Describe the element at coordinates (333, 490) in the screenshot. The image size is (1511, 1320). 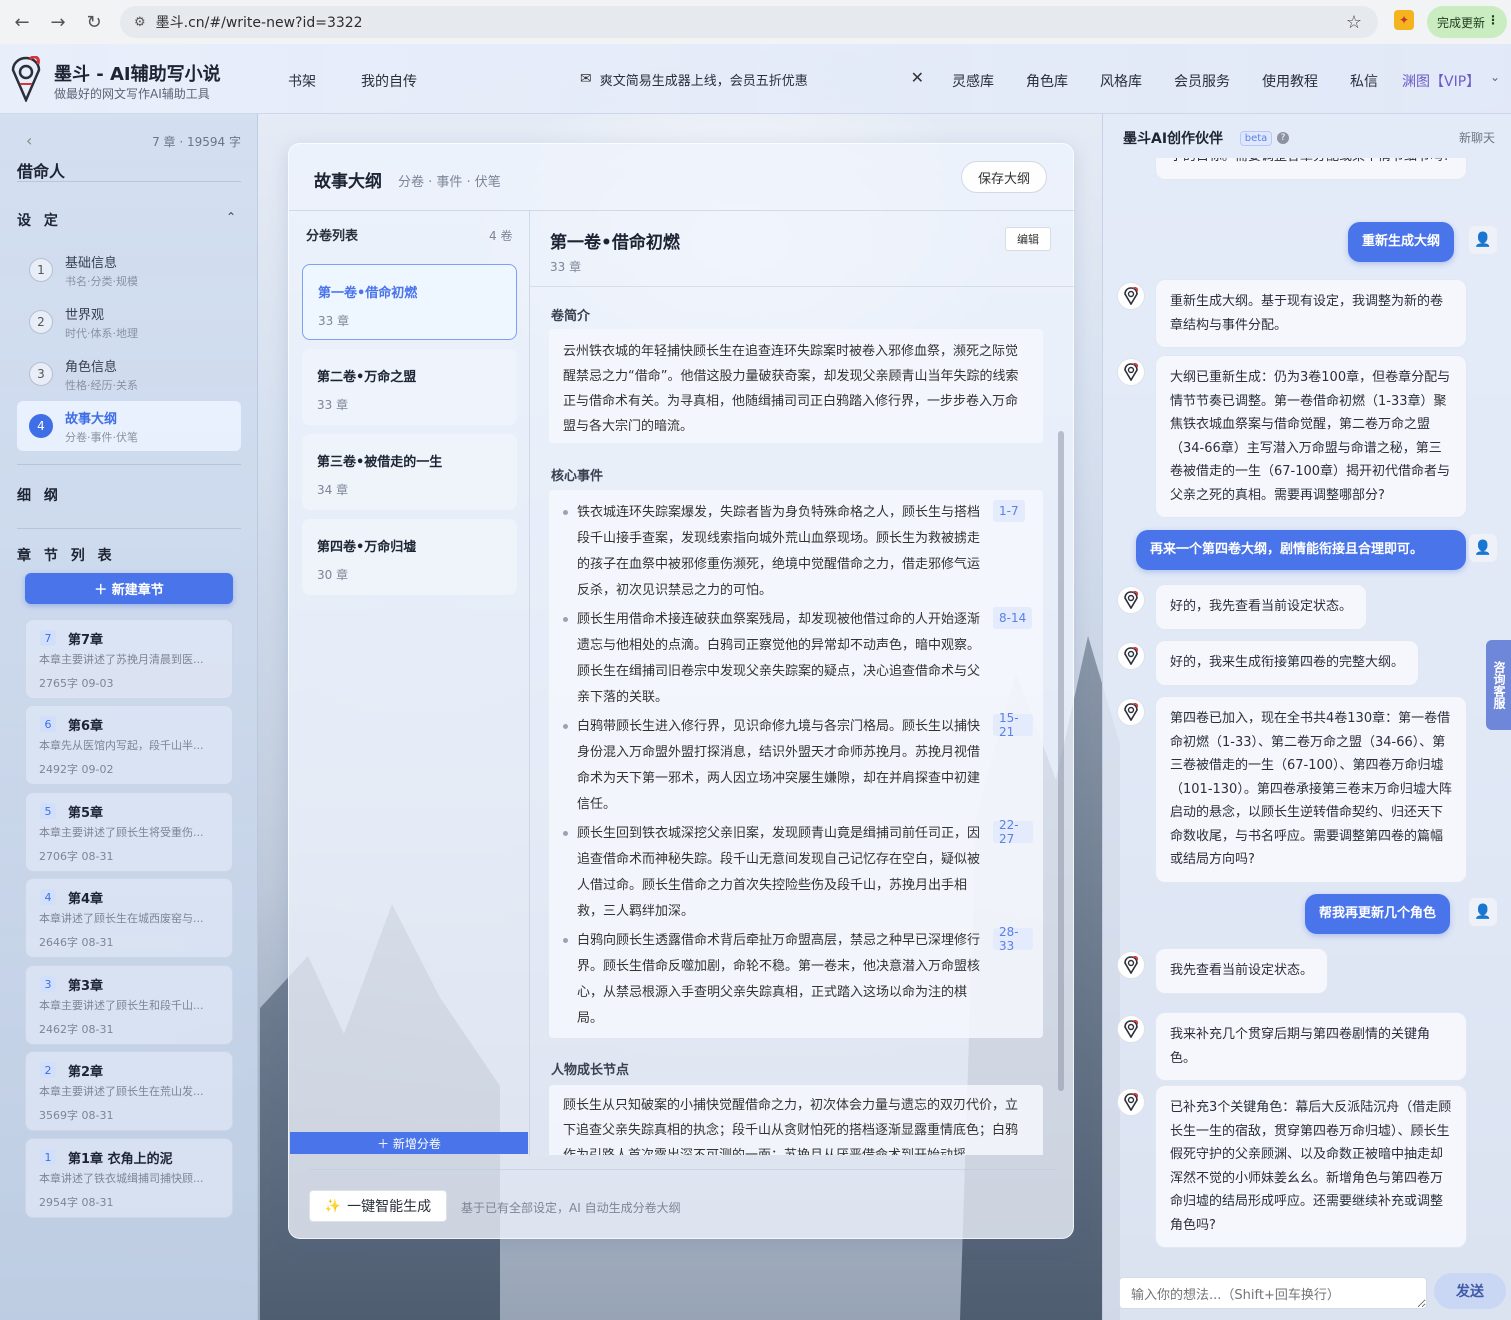
I see `volume-chapter-count: 34 章` at that location.